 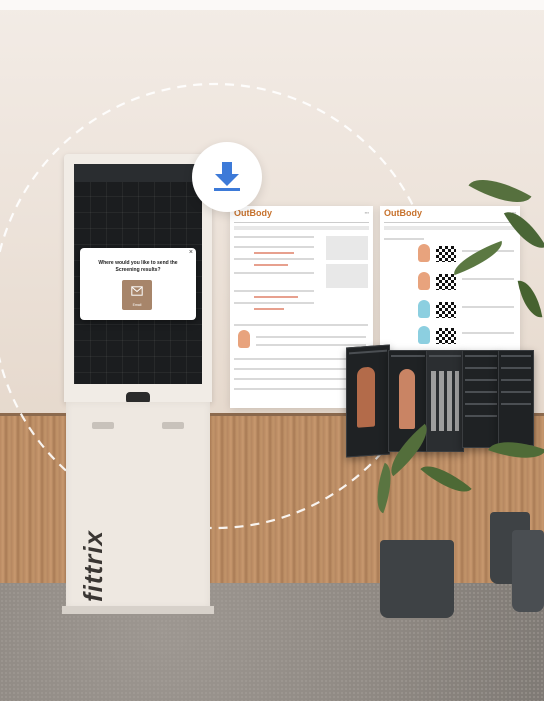 I want to click on report-title: OutBody, so click(x=403, y=213).